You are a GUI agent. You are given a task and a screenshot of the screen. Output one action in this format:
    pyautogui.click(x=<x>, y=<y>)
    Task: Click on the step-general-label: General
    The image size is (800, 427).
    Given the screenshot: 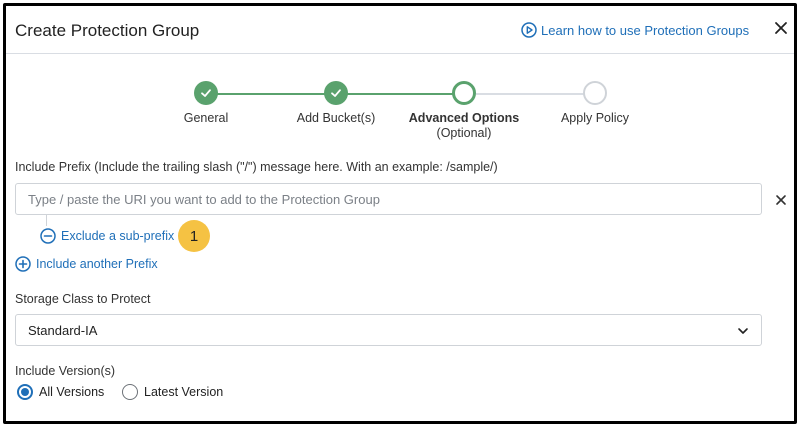 What is the action you would take?
    pyautogui.click(x=206, y=118)
    